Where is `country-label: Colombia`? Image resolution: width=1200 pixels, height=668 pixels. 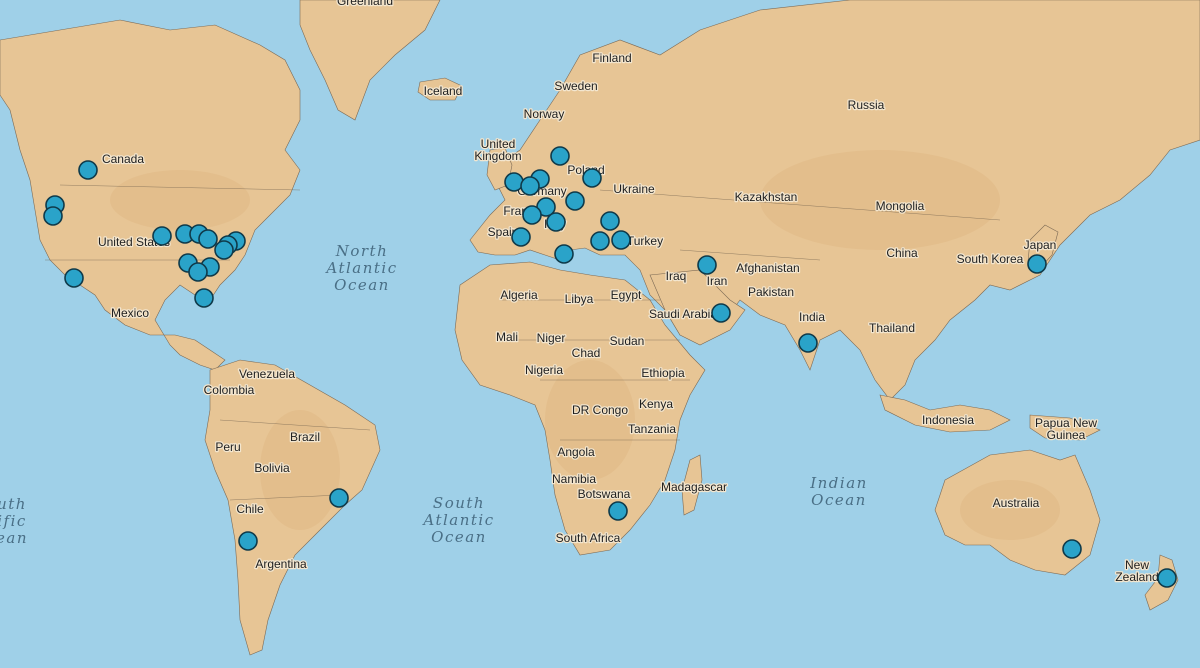 country-label: Colombia is located at coordinates (229, 390).